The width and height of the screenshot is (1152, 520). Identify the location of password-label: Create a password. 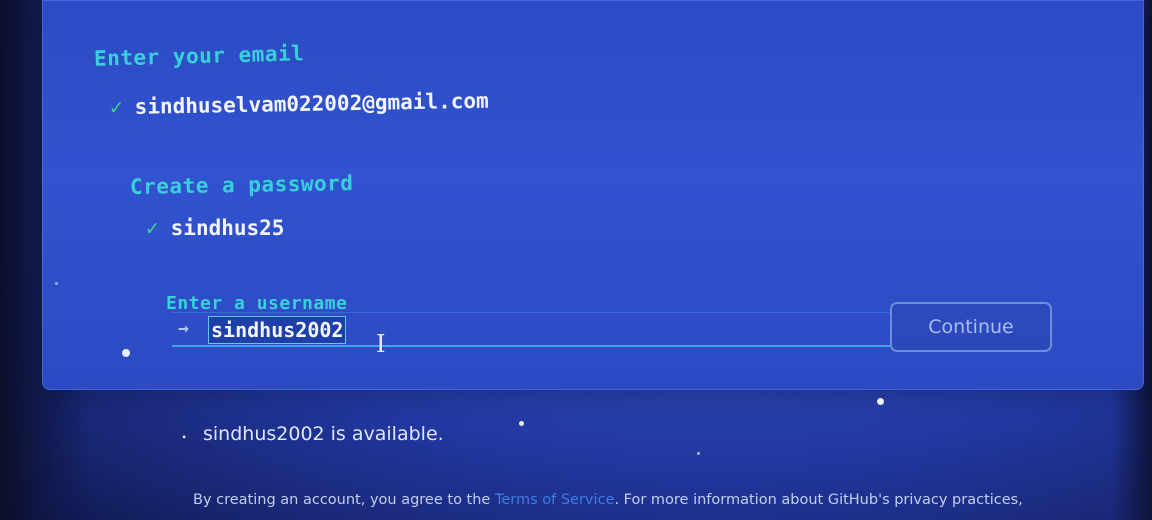
(241, 185).